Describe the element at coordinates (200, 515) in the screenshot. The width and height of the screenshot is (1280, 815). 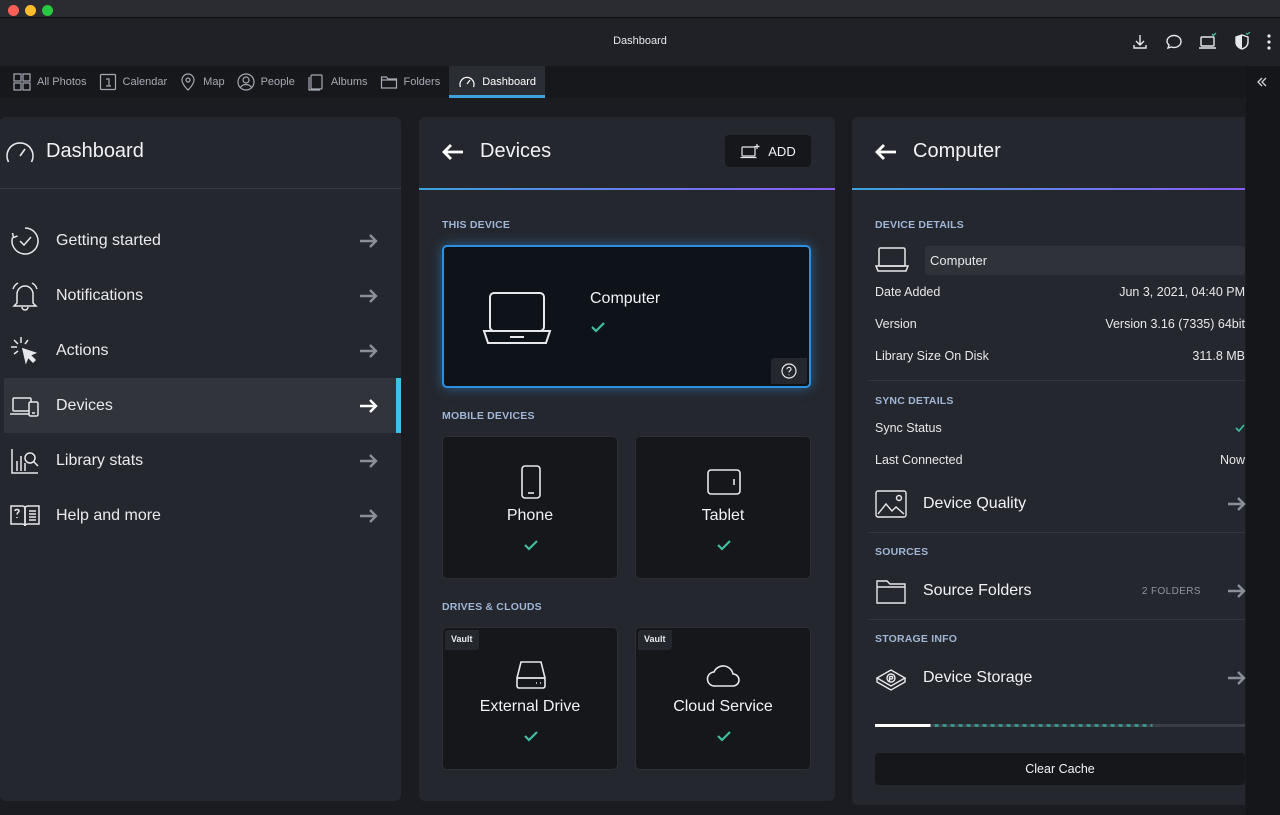
I see `sidebar-item-help: Help and more` at that location.